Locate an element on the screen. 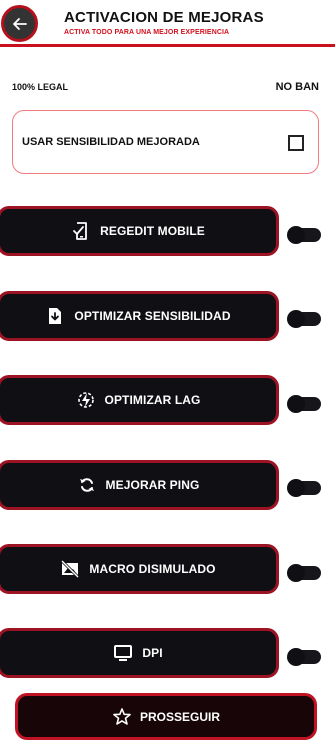 This screenshot has width=335, height=746. optimizar-sensibilidad-button: OPTIMIZAR SENSIBILIDAD is located at coordinates (139, 316).